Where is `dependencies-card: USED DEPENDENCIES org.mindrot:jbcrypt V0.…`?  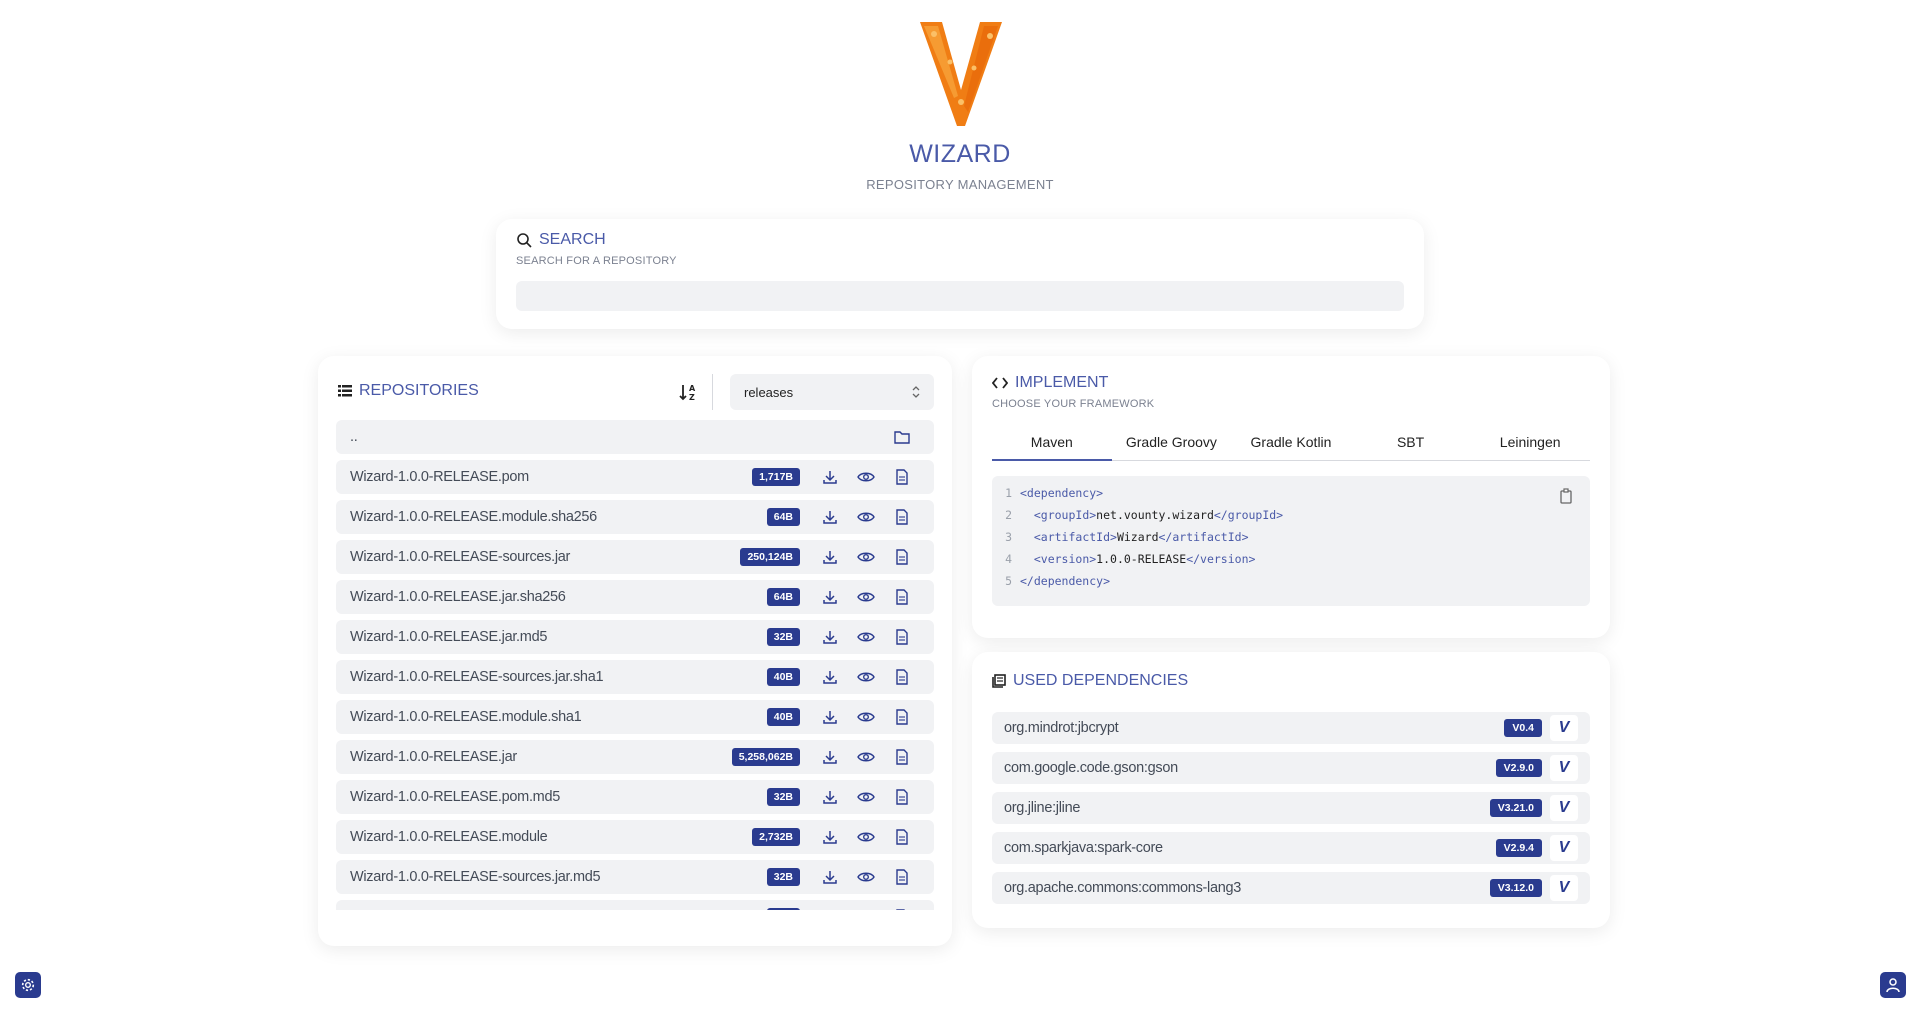
dependencies-card: USED DEPENDENCIES org.mindrot:jbcrypt V0.… is located at coordinates (1291, 790).